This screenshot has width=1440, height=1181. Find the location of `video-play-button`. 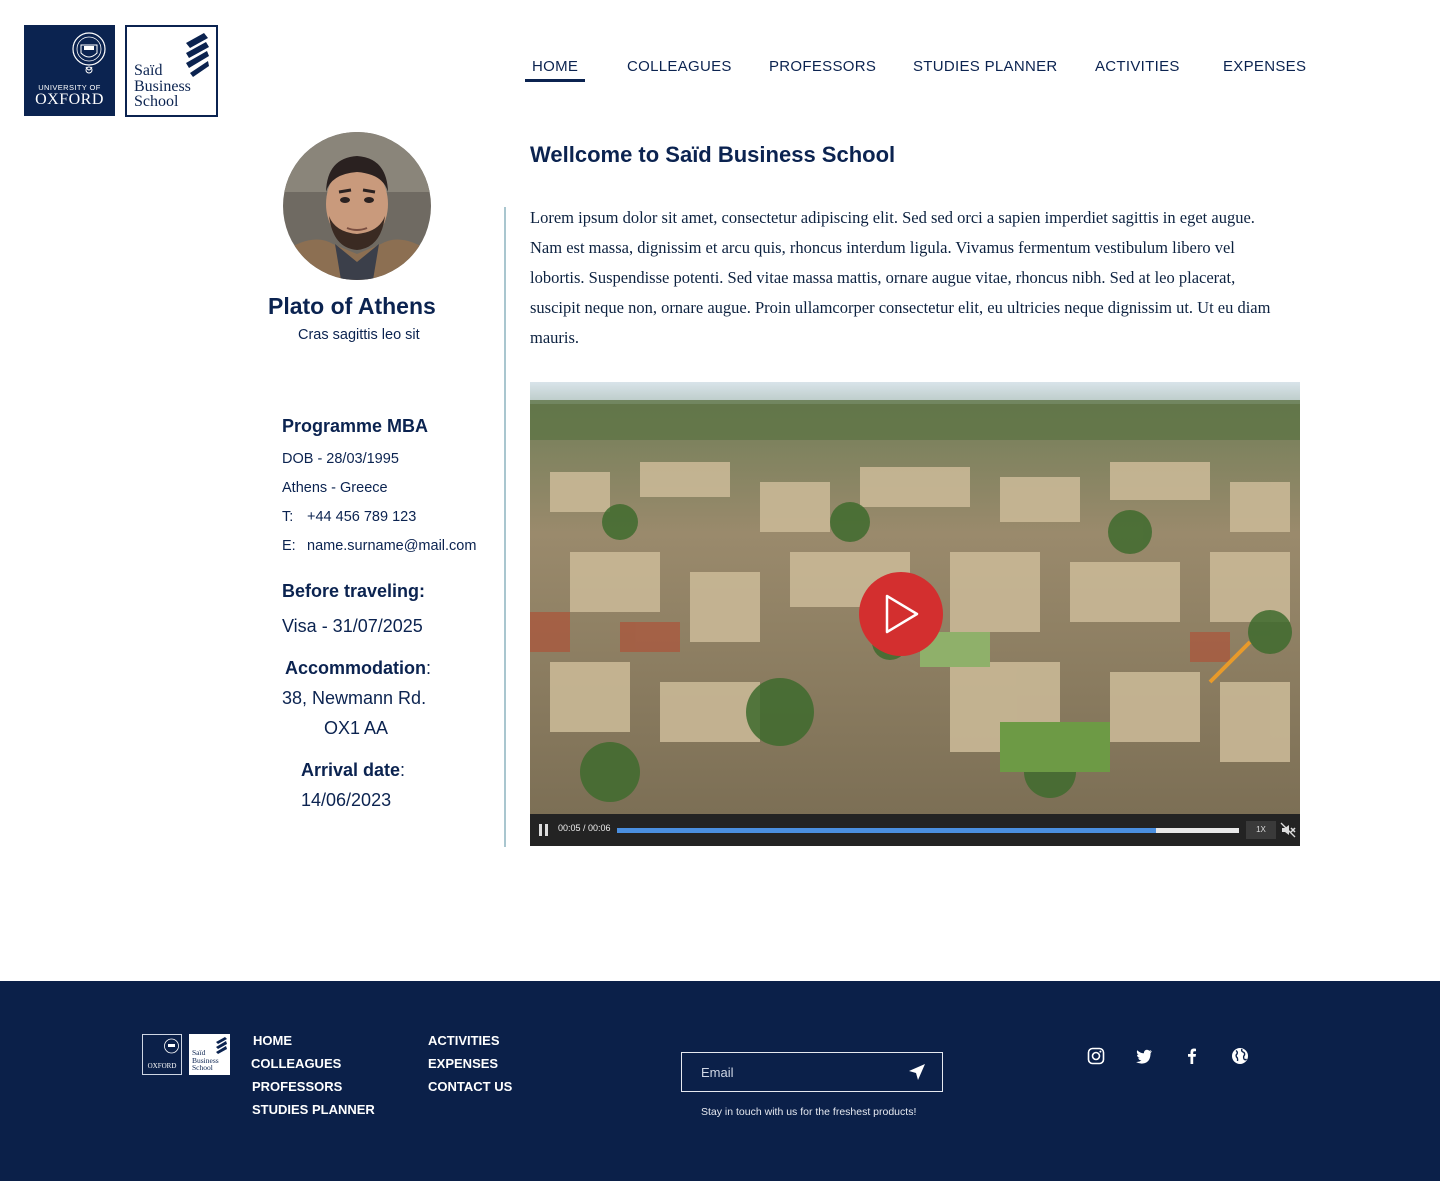

video-play-button is located at coordinates (901, 614).